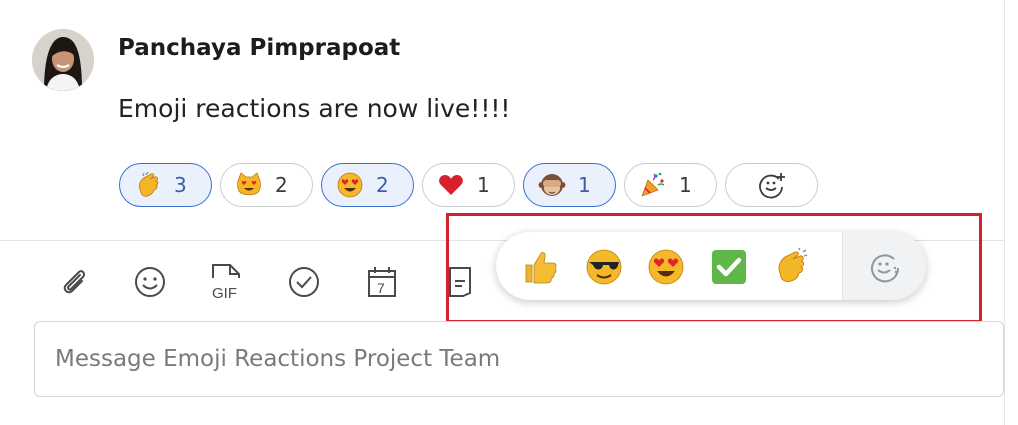 This screenshot has height=425, width=1018. What do you see at coordinates (1004, 212) in the screenshot?
I see `panel-edge` at bounding box center [1004, 212].